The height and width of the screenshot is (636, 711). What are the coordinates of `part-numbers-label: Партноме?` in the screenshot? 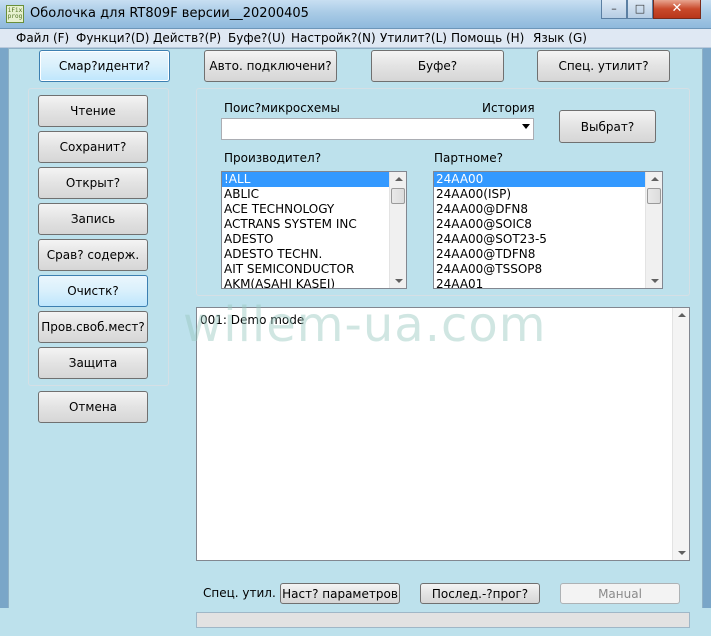 It's located at (468, 158).